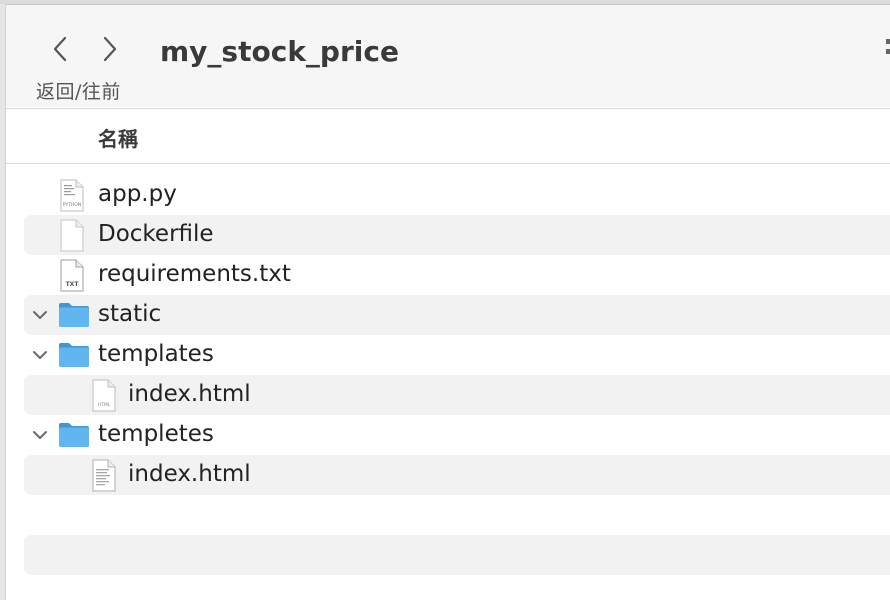 The image size is (890, 600). What do you see at coordinates (888, 46) in the screenshot?
I see `toolbar-edge-icon` at bounding box center [888, 46].